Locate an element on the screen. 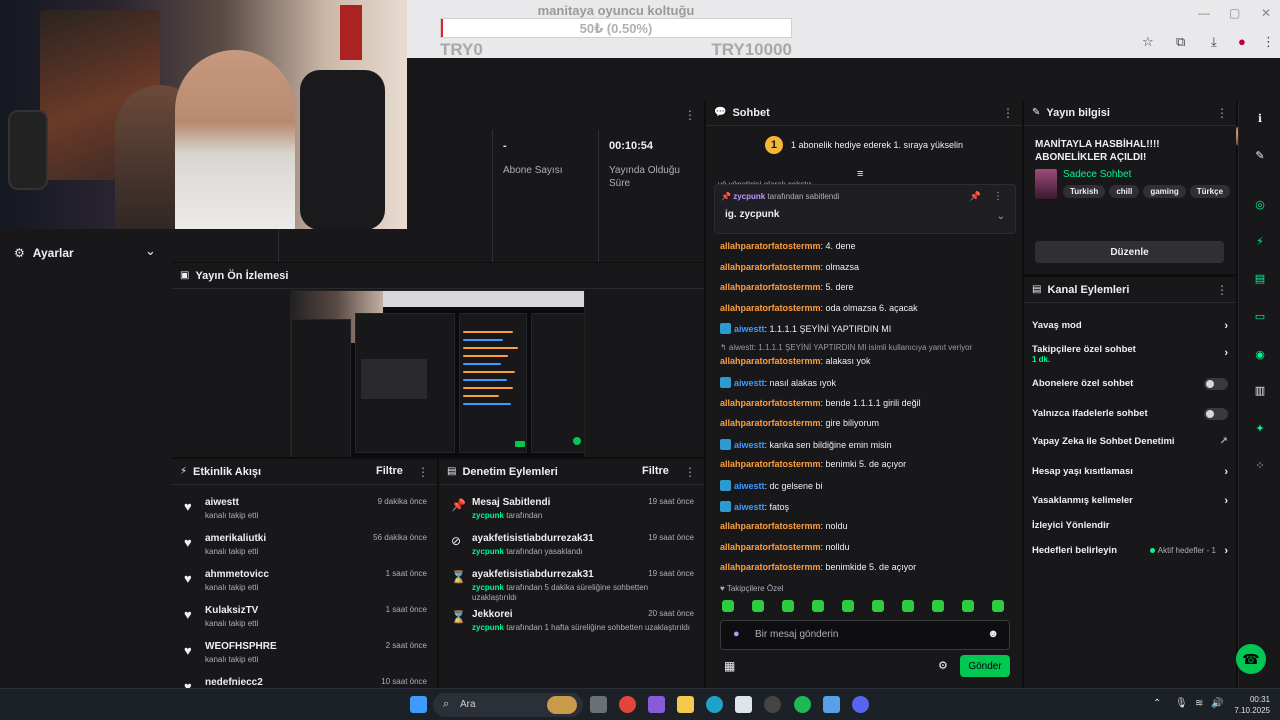 The height and width of the screenshot is (720, 1280). emote-only-toggle is located at coordinates (1216, 414).